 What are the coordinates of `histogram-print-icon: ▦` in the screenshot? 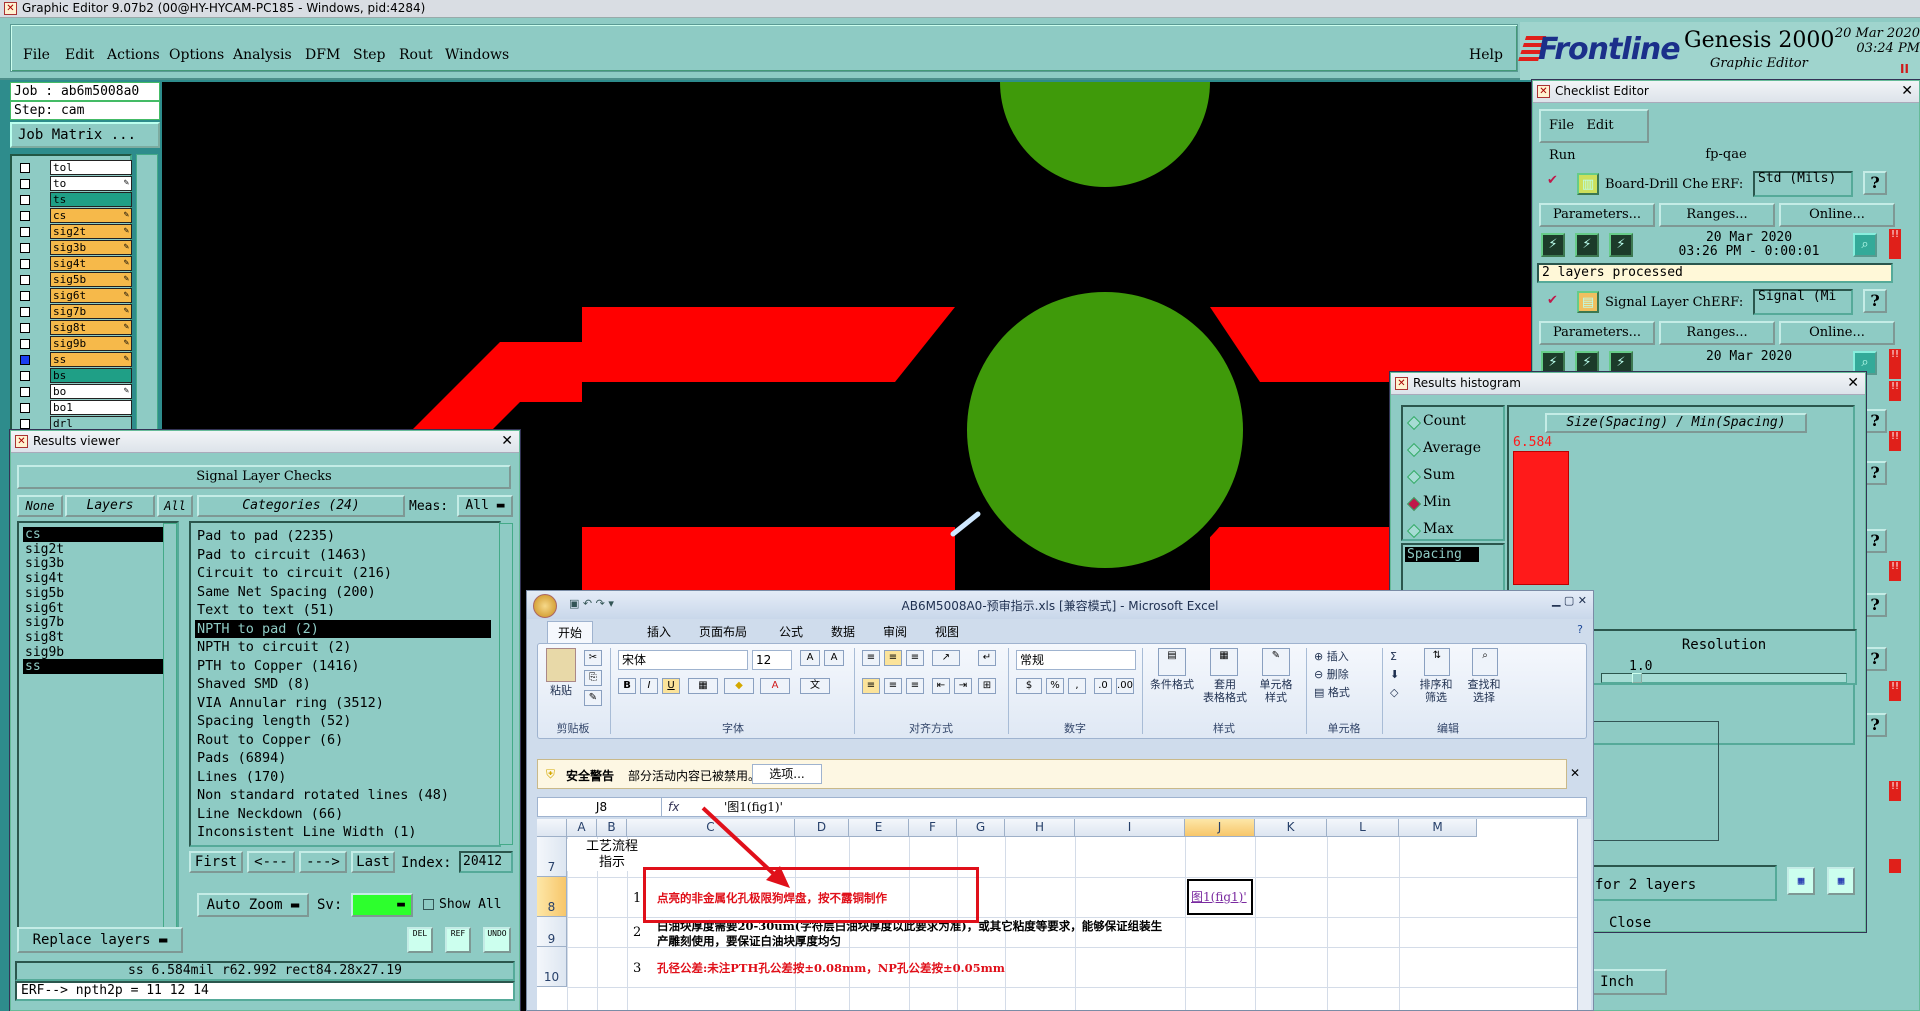 It's located at (1841, 881).